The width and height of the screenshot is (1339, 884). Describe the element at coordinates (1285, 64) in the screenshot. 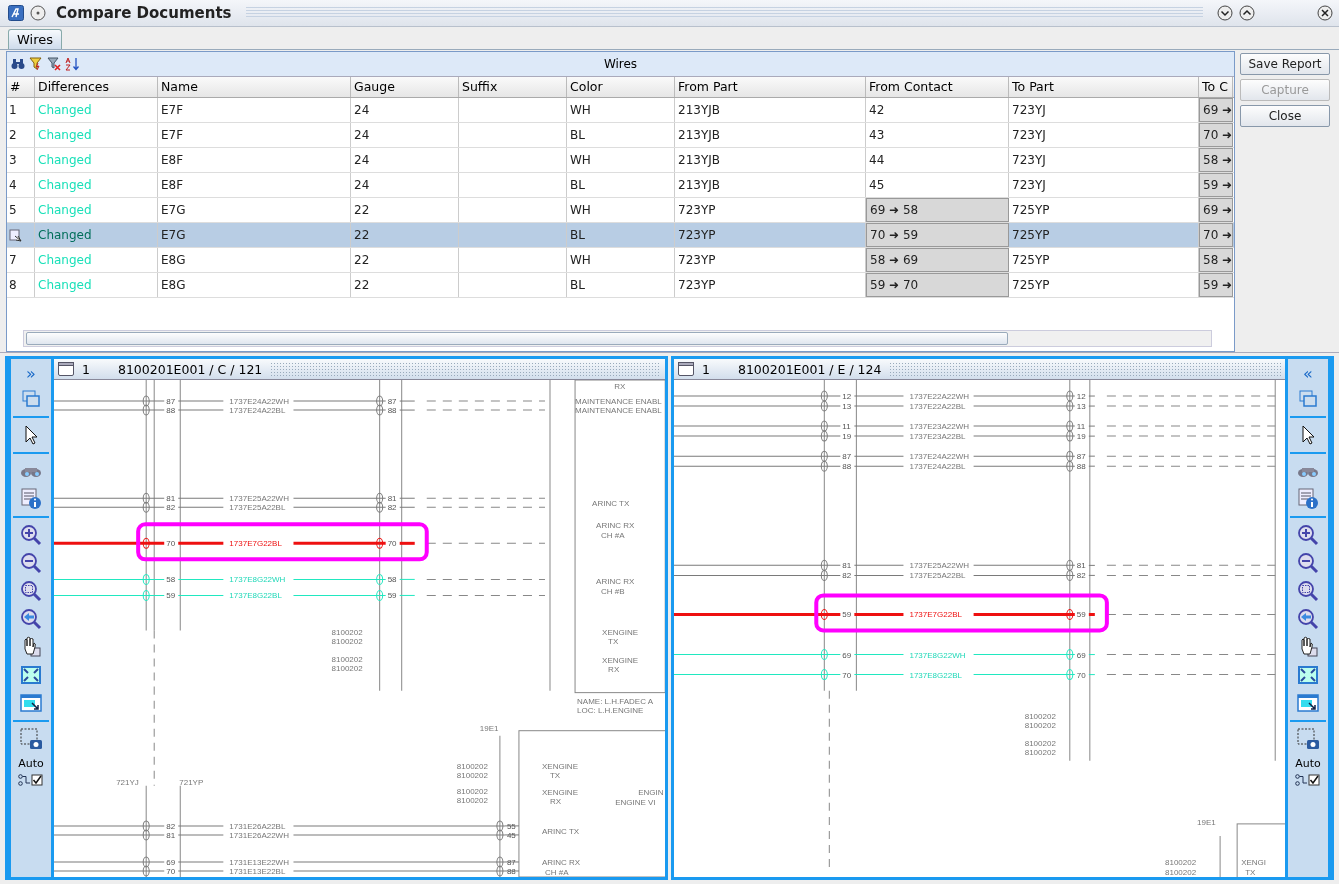

I see `action-button: Save Report` at that location.